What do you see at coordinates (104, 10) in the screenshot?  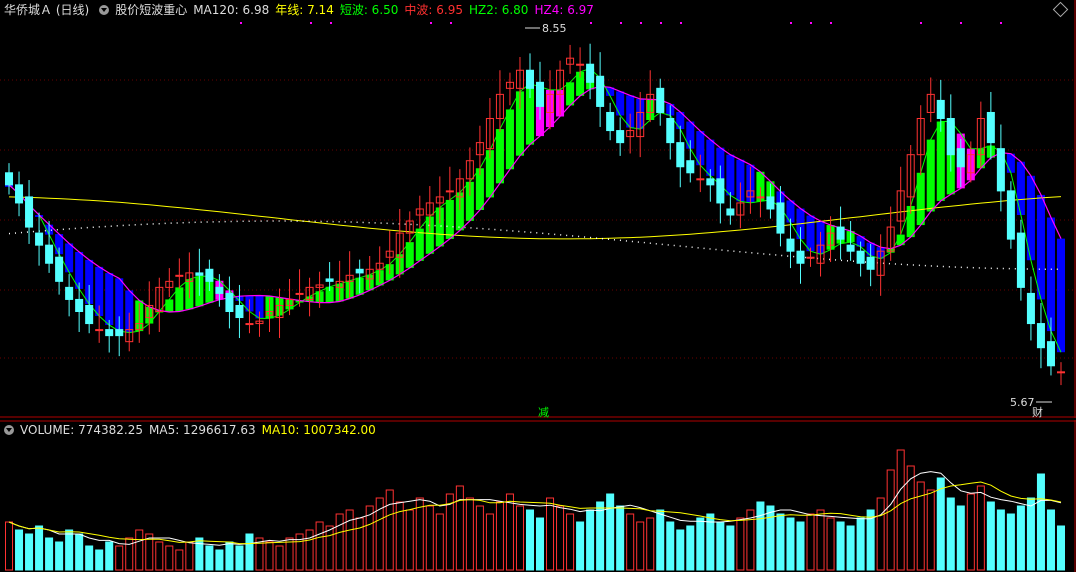 I see `dropdown-icon` at bounding box center [104, 10].